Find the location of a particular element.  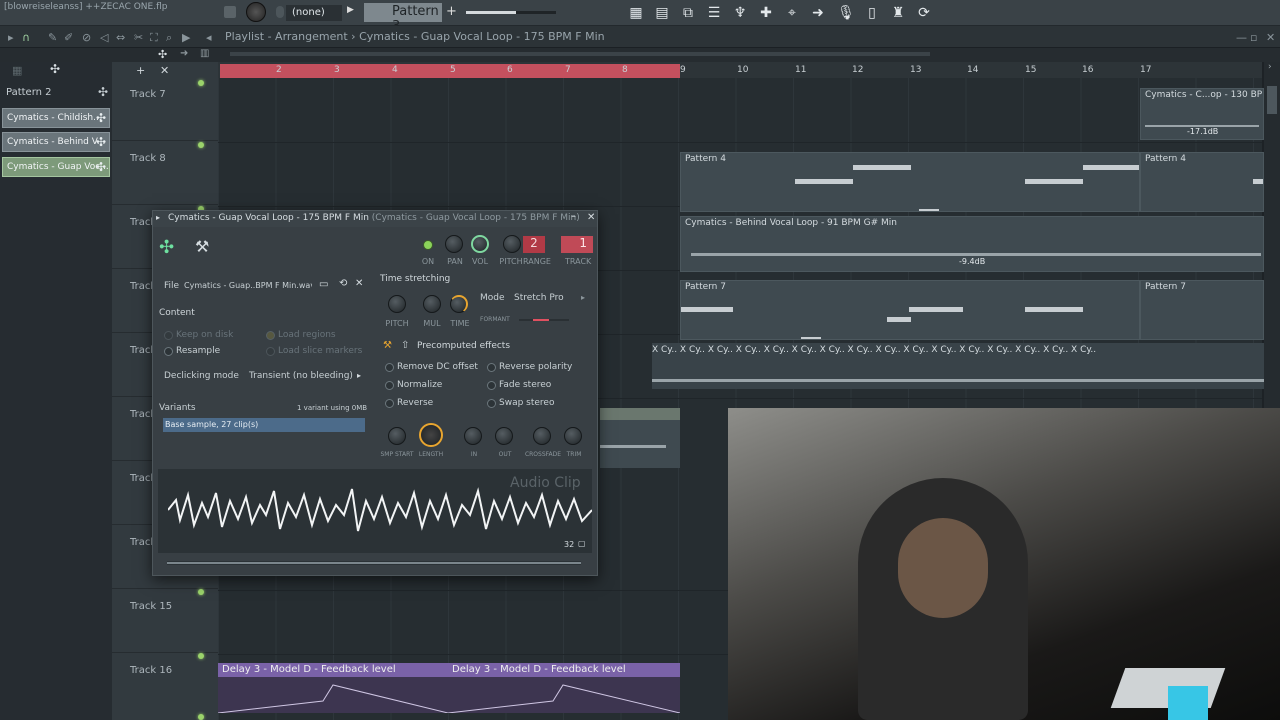

formant-slider is located at coordinates (544, 320).